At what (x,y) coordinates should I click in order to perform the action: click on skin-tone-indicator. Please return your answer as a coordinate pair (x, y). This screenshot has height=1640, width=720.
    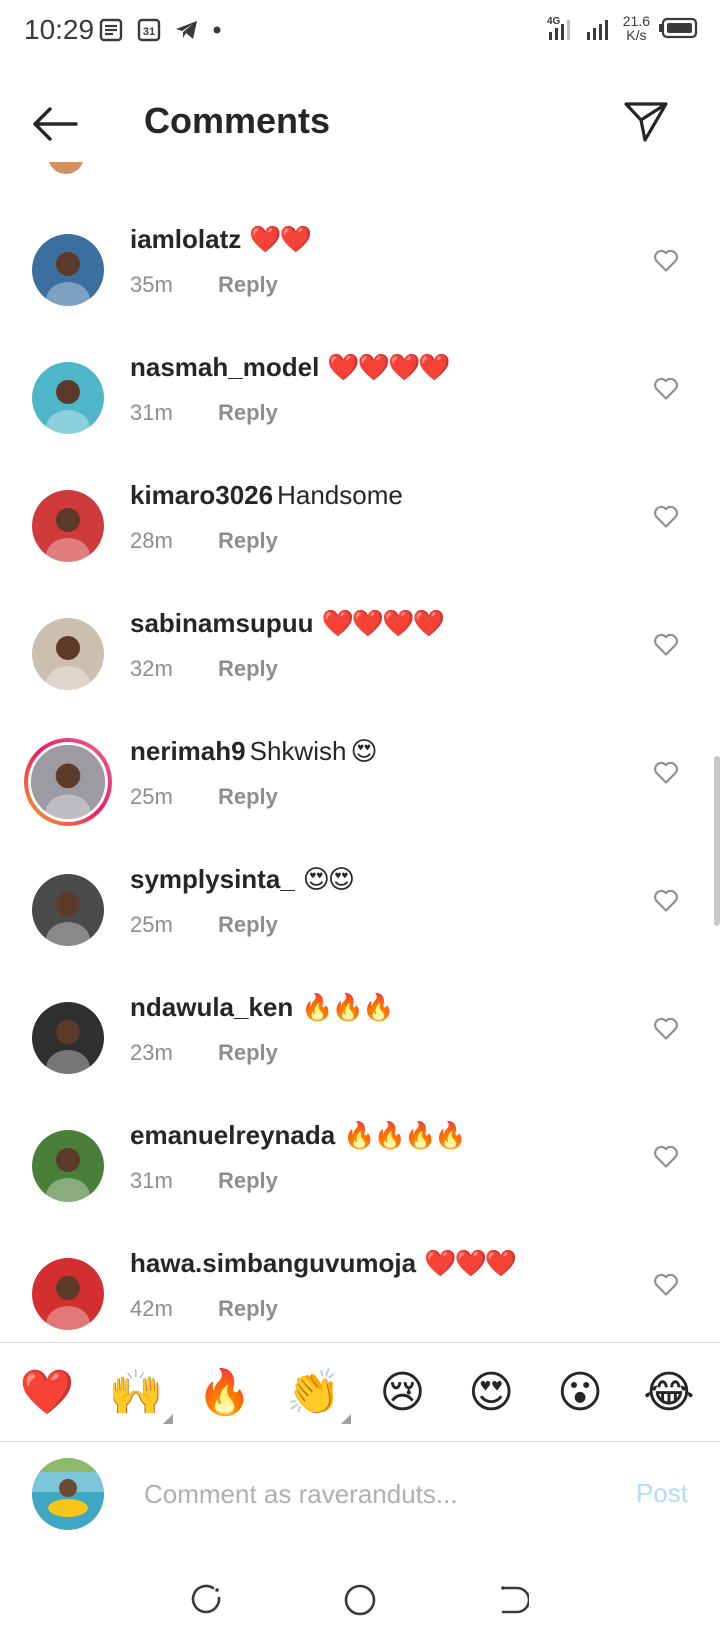
    Looking at the image, I should click on (345, 1419).